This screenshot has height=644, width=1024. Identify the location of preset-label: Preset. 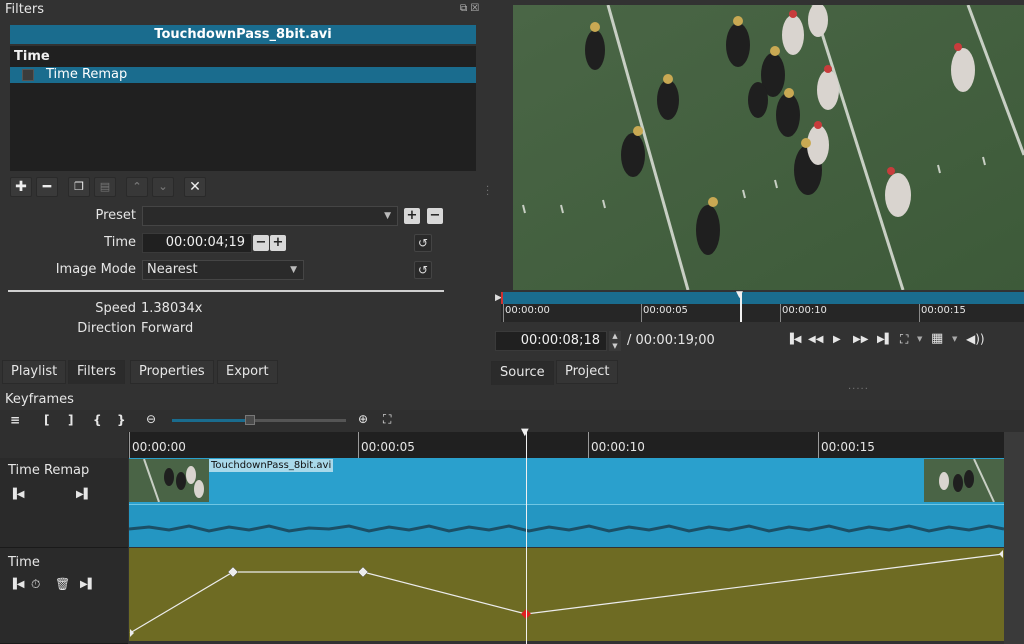
(115, 215).